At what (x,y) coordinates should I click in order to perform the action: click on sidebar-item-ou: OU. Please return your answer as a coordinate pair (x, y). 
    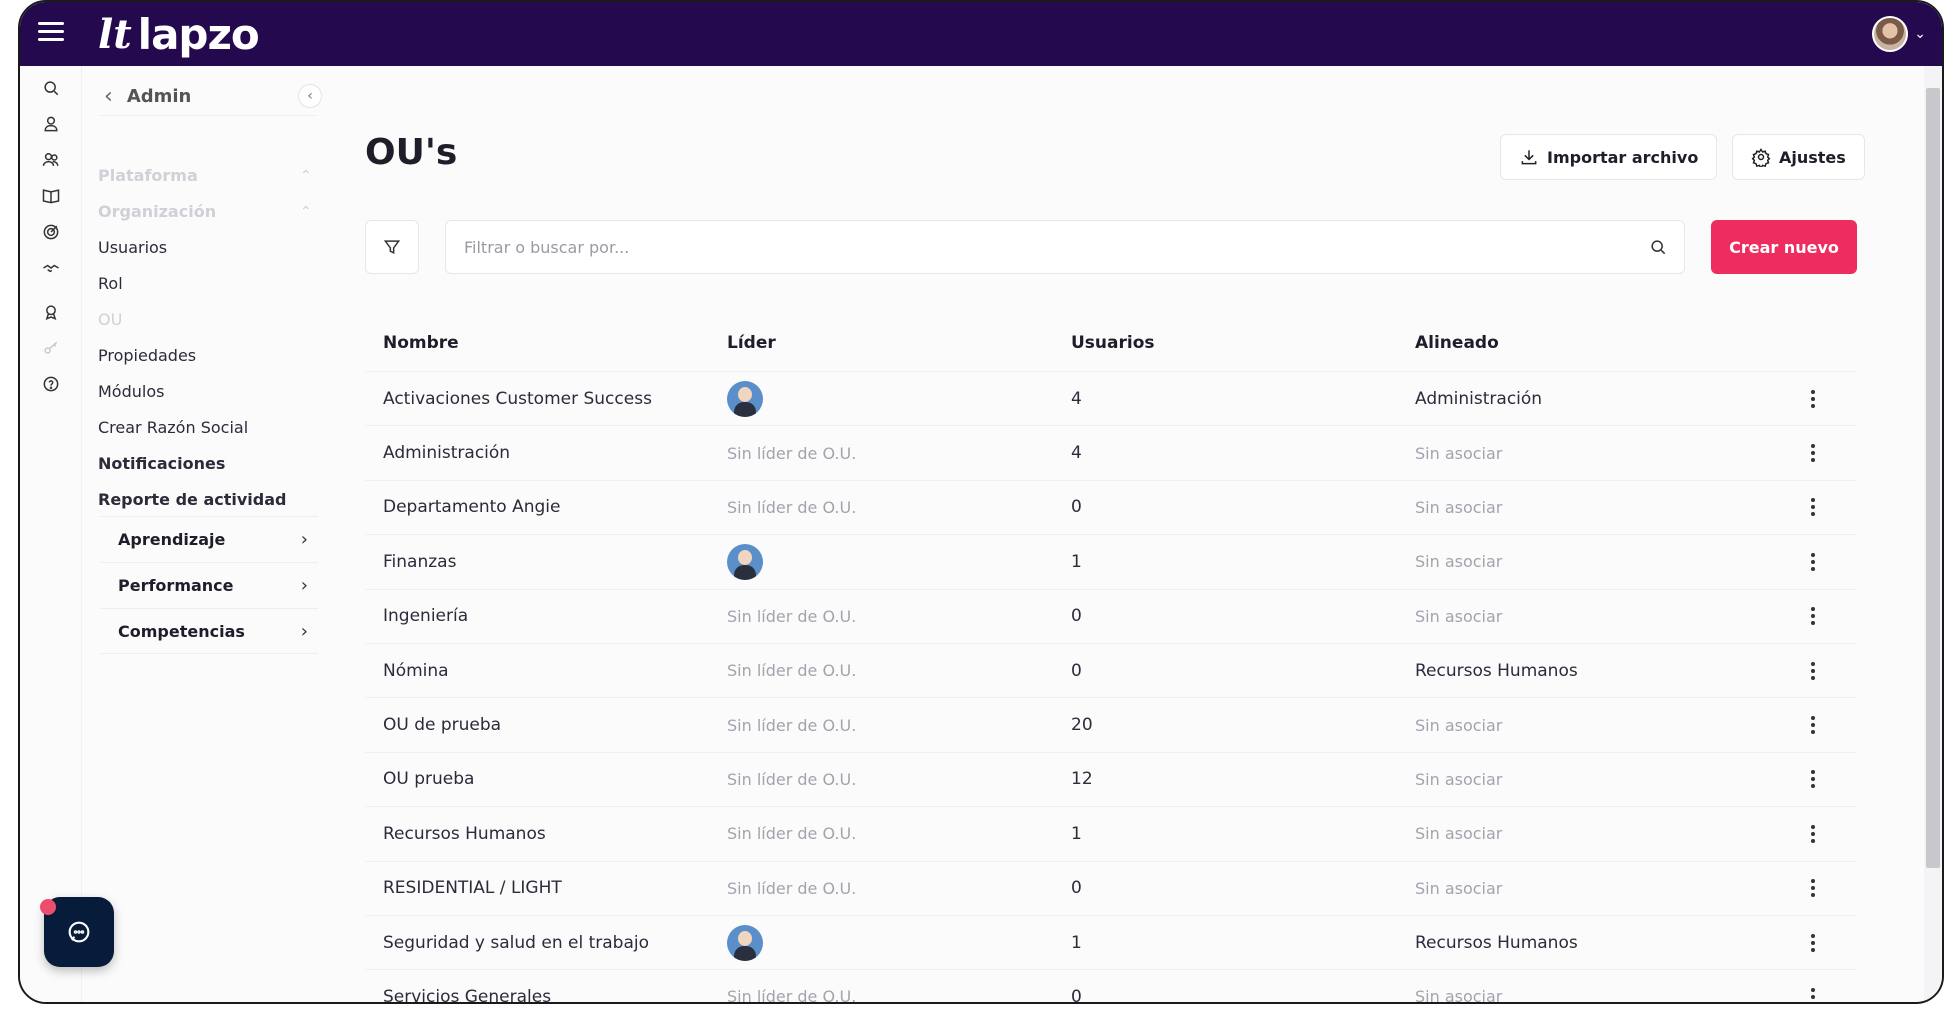
    Looking at the image, I should click on (110, 319).